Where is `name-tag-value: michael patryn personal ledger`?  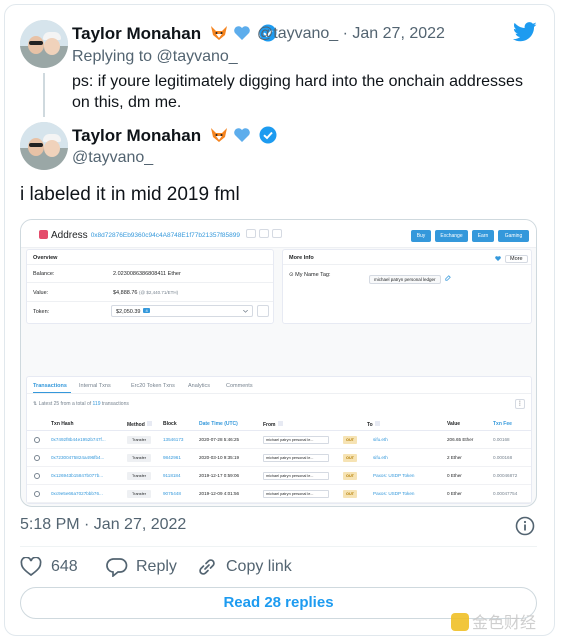
name-tag-value: michael patryn personal ledger is located at coordinates (405, 279).